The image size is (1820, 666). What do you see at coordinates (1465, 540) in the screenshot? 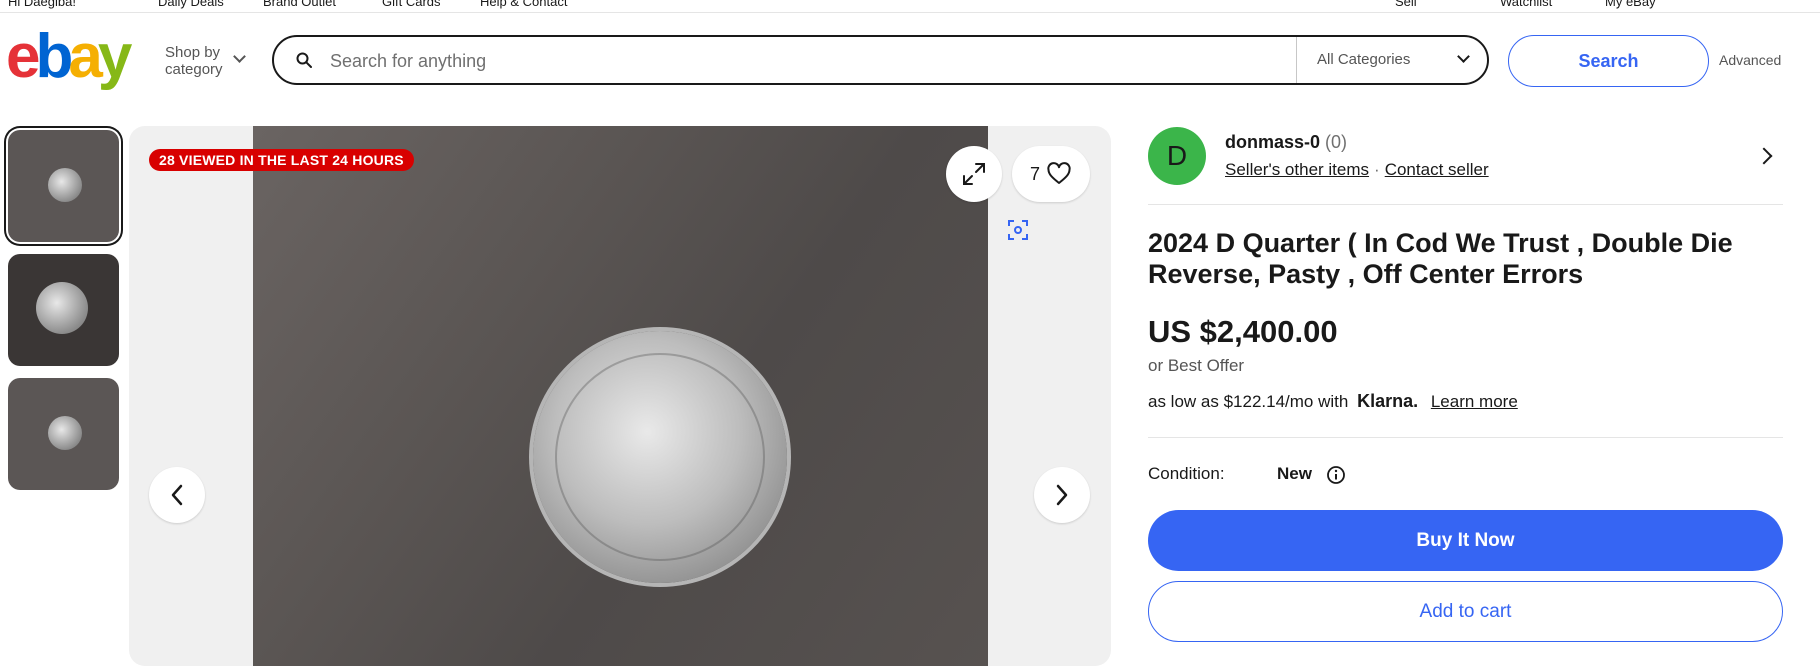
I see `buy-it-now-button: Buy It Now` at bounding box center [1465, 540].